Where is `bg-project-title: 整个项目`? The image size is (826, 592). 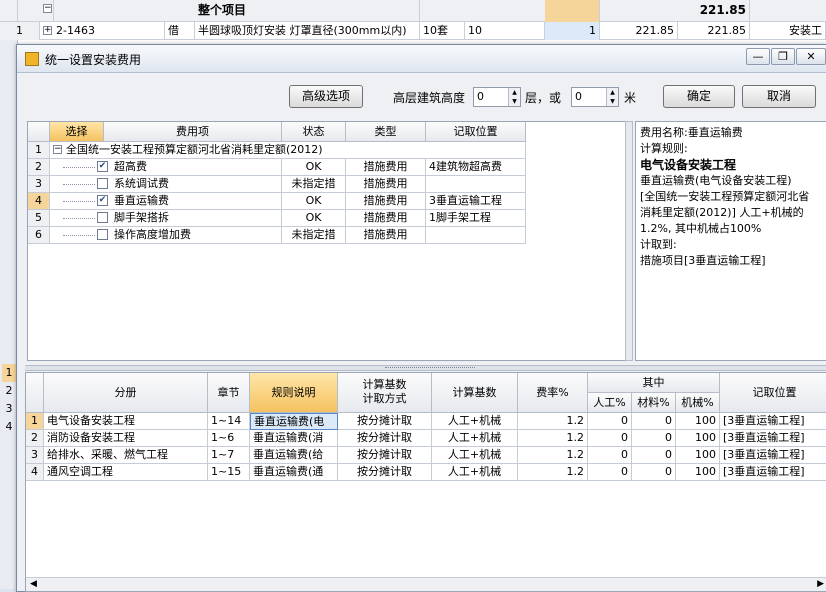 bg-project-title: 整个项目 is located at coordinates (307, 11).